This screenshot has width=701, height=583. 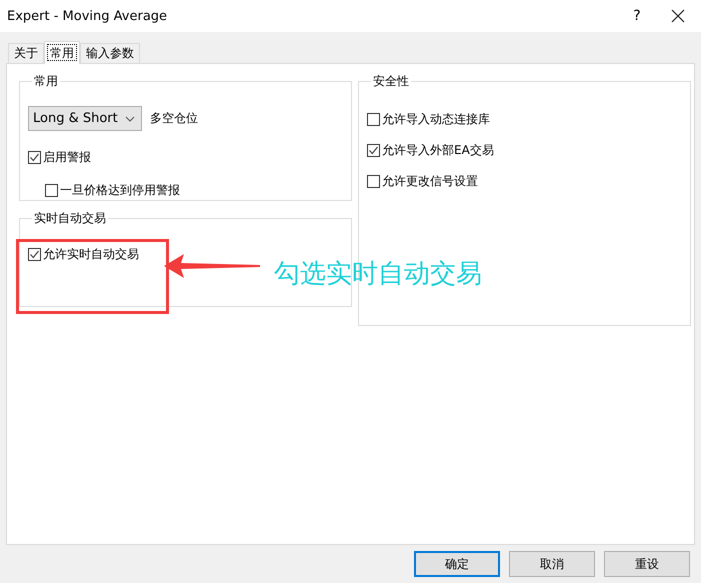 What do you see at coordinates (70, 218) in the screenshot?
I see `group-title: 实时自动交易` at bounding box center [70, 218].